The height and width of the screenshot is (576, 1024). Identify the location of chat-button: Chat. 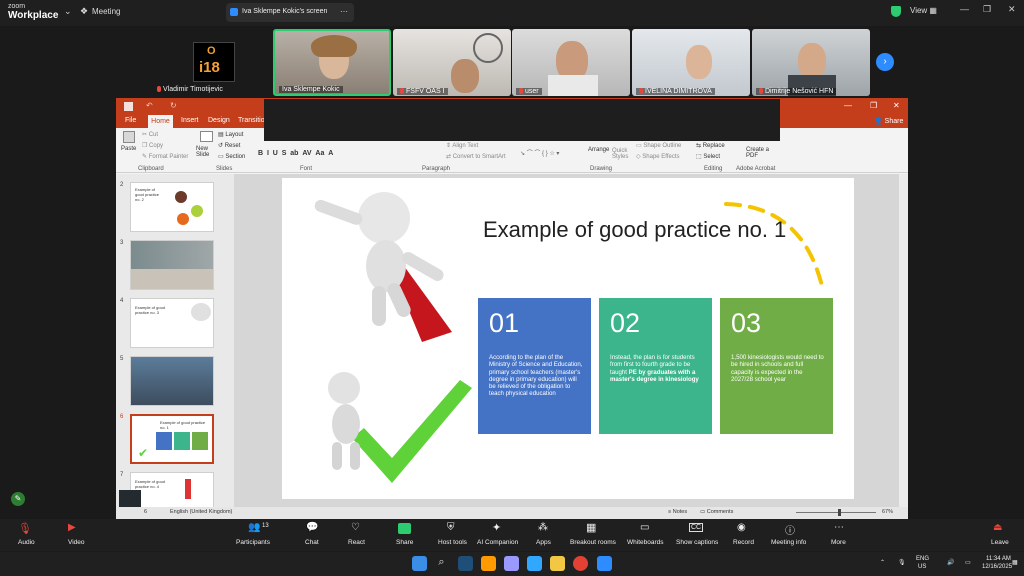
(312, 542).